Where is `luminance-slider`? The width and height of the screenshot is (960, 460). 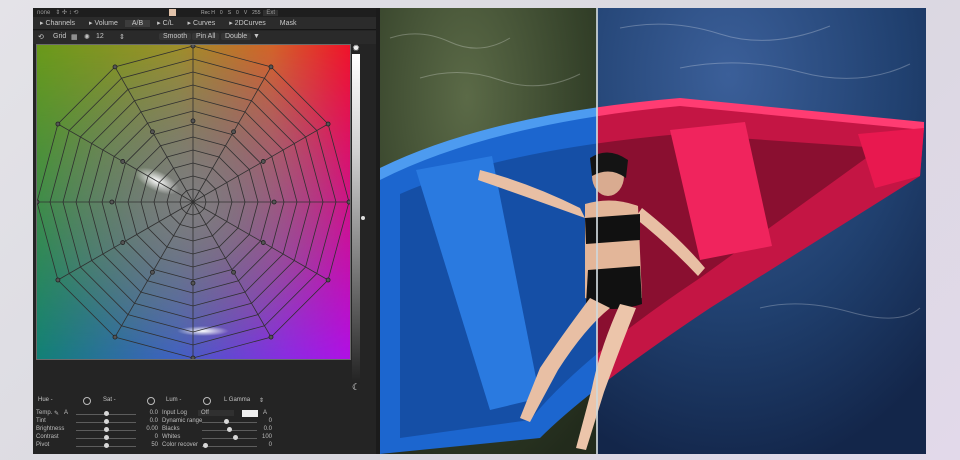 luminance-slider is located at coordinates (356, 219).